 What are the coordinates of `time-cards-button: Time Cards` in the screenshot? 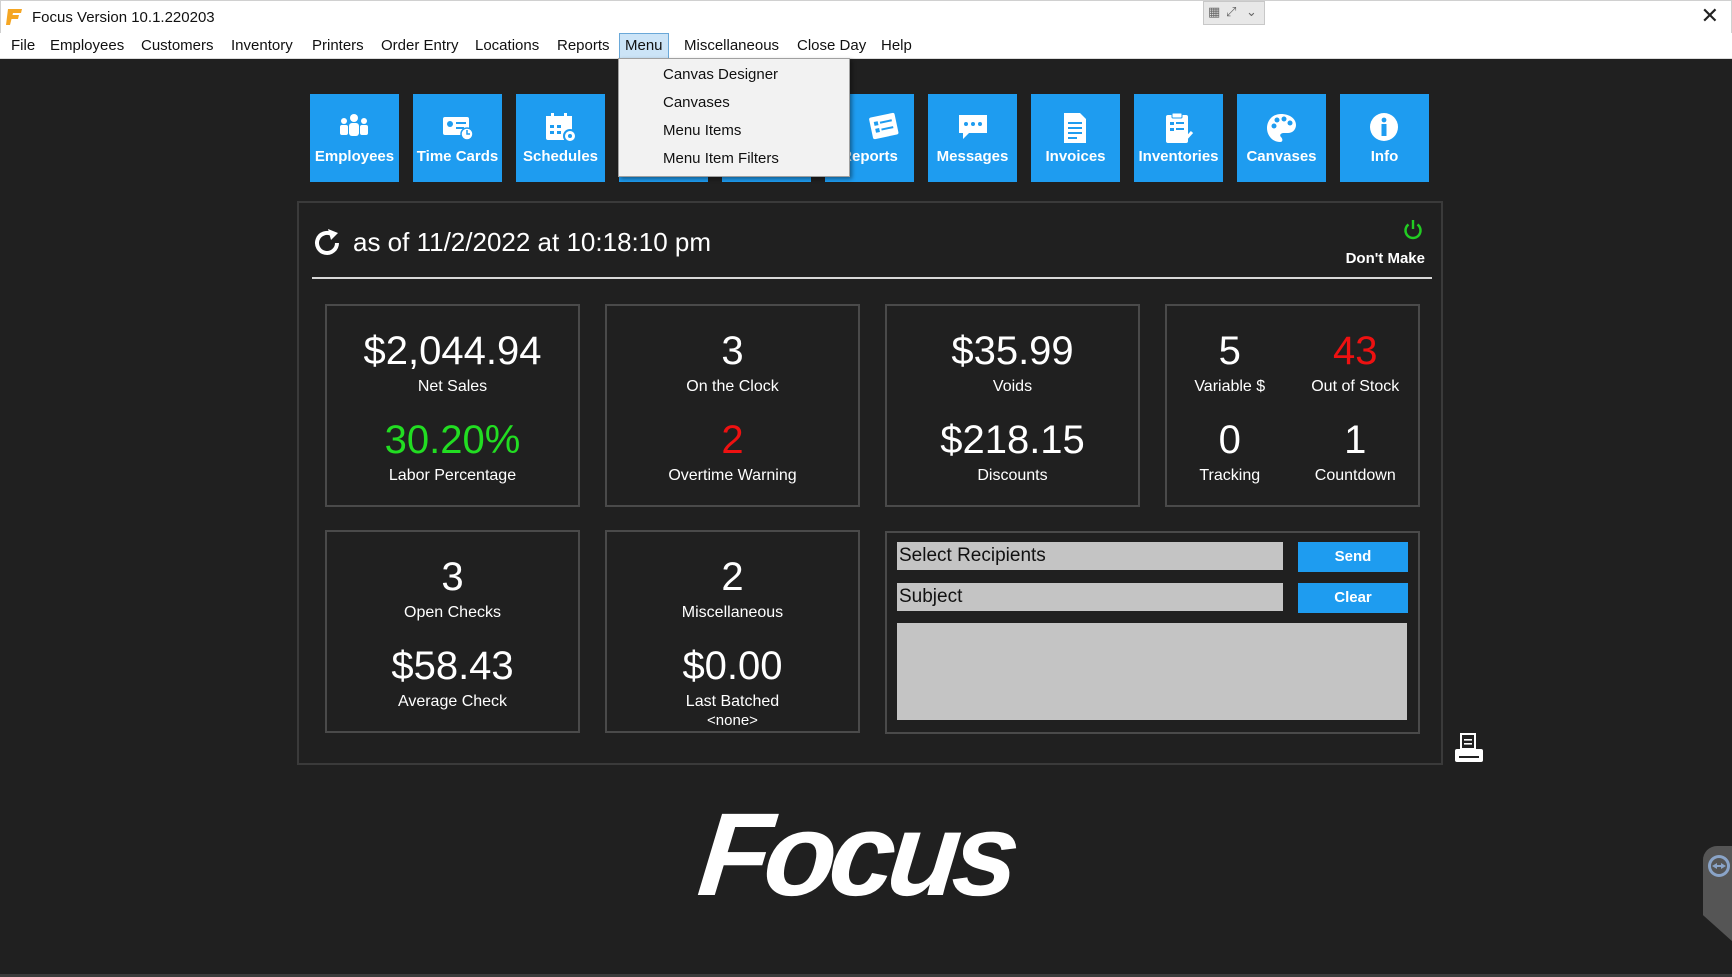 It's located at (457, 138).